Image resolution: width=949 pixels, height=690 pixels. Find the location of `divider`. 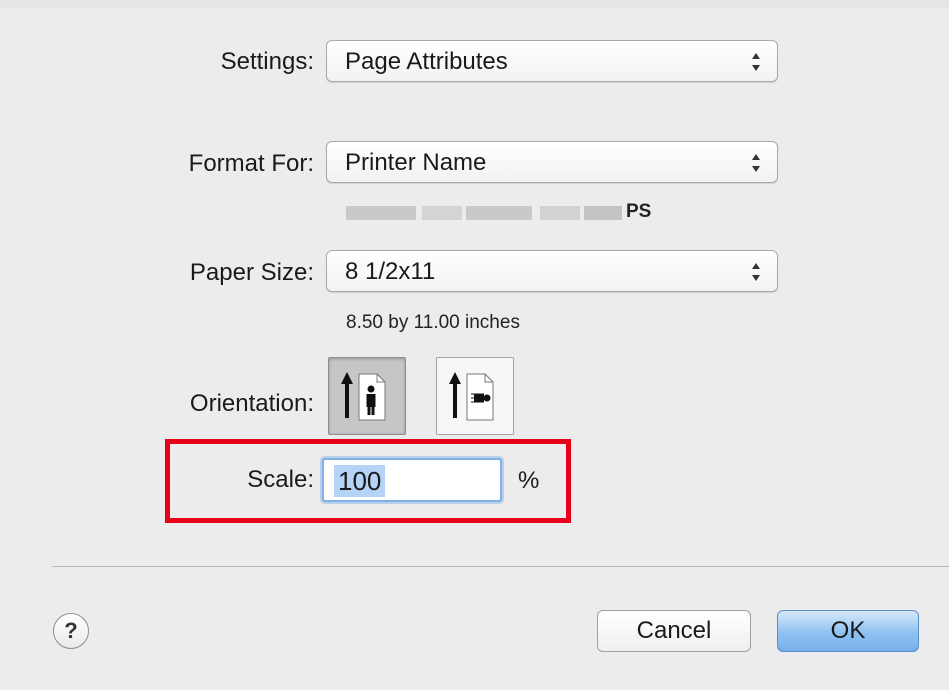

divider is located at coordinates (500, 566).